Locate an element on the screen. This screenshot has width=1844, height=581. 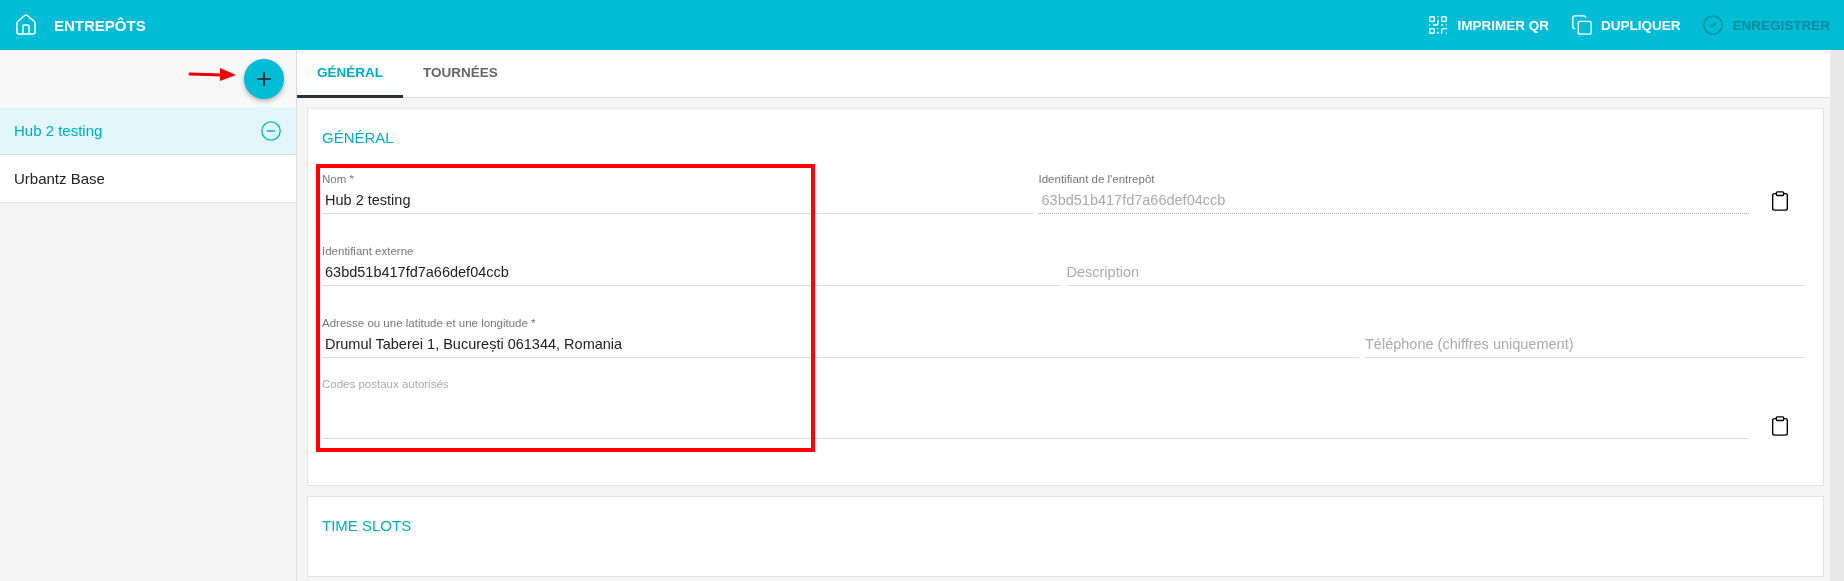
input-field: Codes postaux autorisés is located at coordinates (1035, 406).